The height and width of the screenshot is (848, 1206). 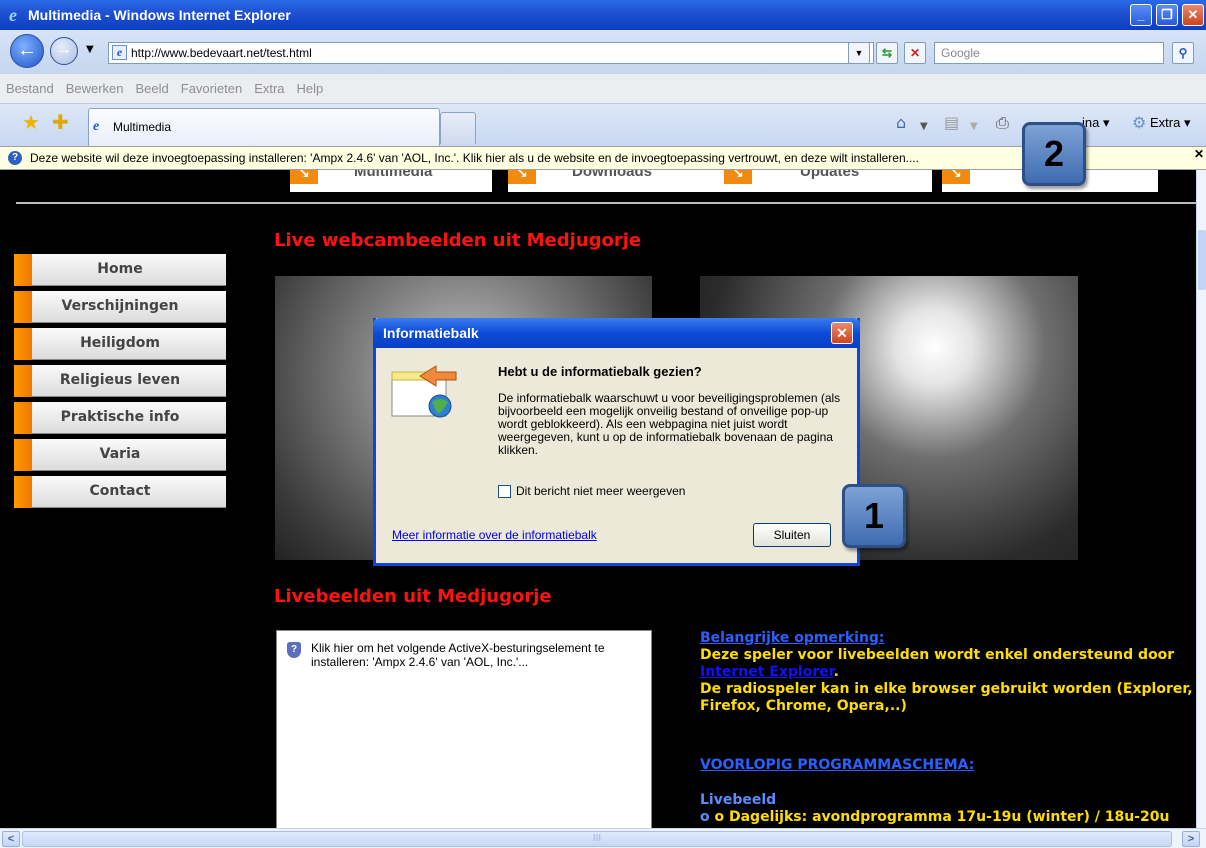 What do you see at coordinates (31, 122) in the screenshot?
I see `star-icon: ★` at bounding box center [31, 122].